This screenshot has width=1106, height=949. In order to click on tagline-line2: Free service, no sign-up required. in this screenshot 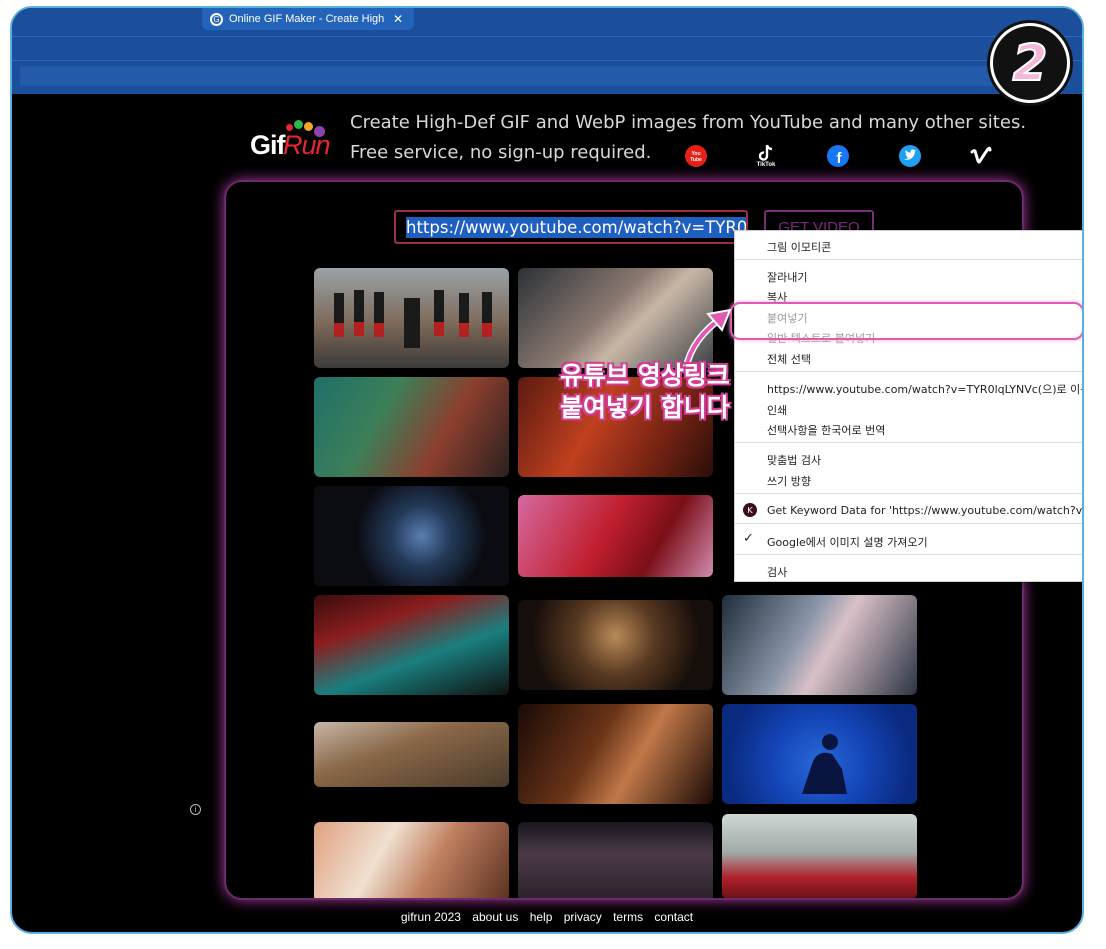, I will do `click(501, 152)`.